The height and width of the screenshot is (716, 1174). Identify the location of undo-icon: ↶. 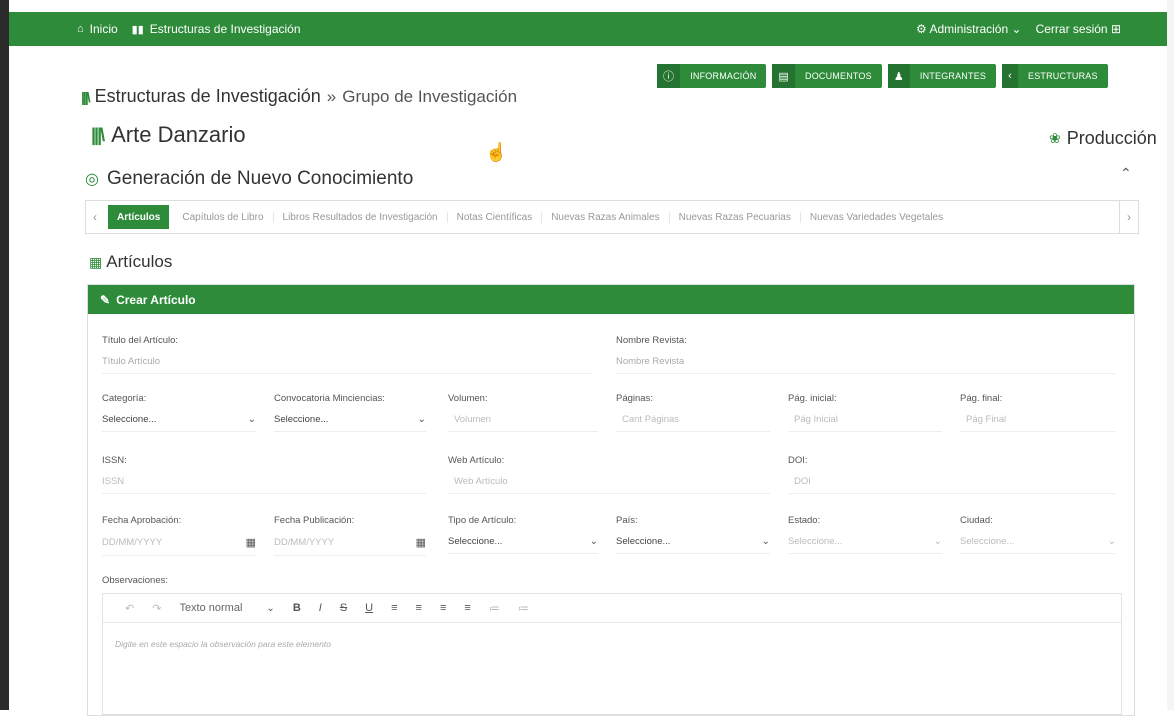
(129, 608).